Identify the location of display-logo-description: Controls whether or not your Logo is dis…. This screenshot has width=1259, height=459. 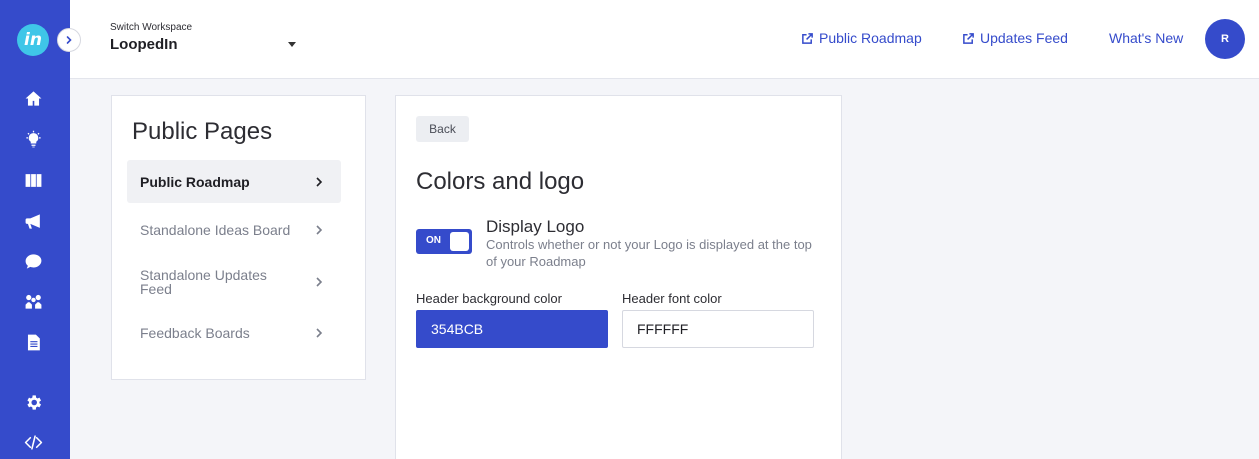
(649, 253).